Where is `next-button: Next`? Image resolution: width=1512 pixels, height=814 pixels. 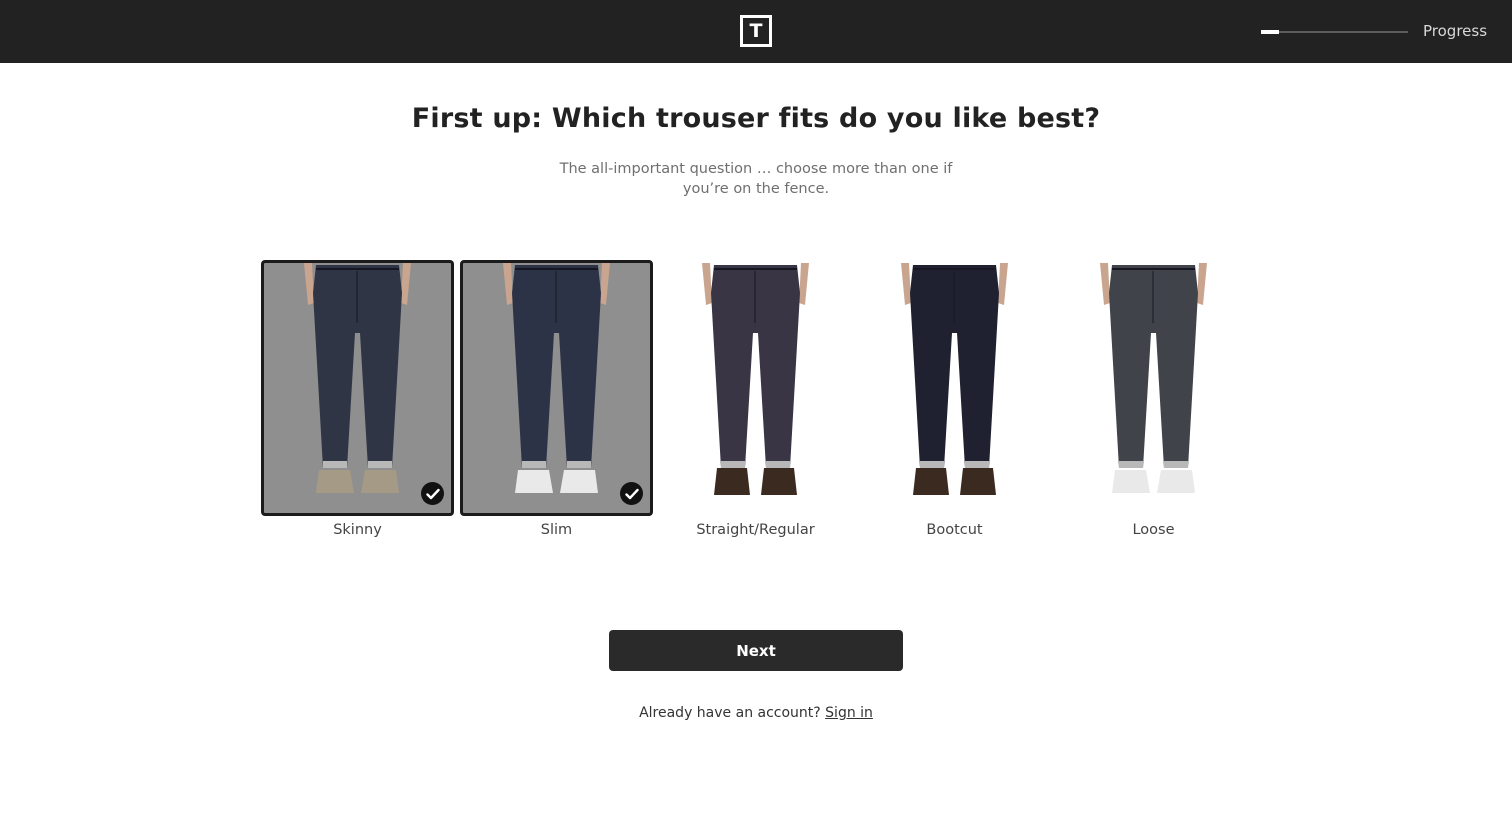
next-button: Next is located at coordinates (756, 650).